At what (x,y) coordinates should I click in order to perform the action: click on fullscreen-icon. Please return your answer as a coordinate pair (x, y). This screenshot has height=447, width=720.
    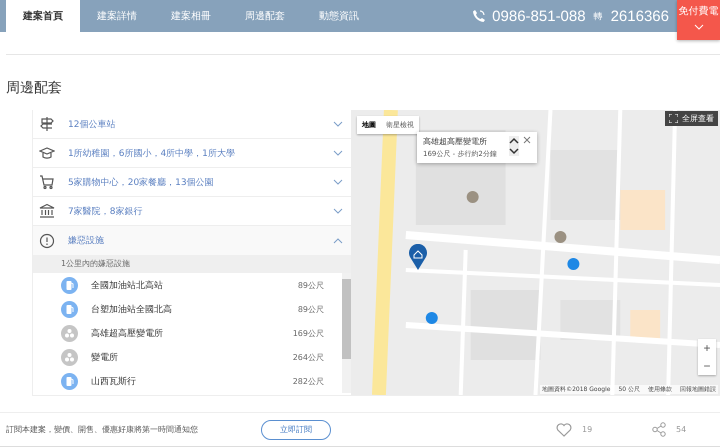
    Looking at the image, I should click on (673, 118).